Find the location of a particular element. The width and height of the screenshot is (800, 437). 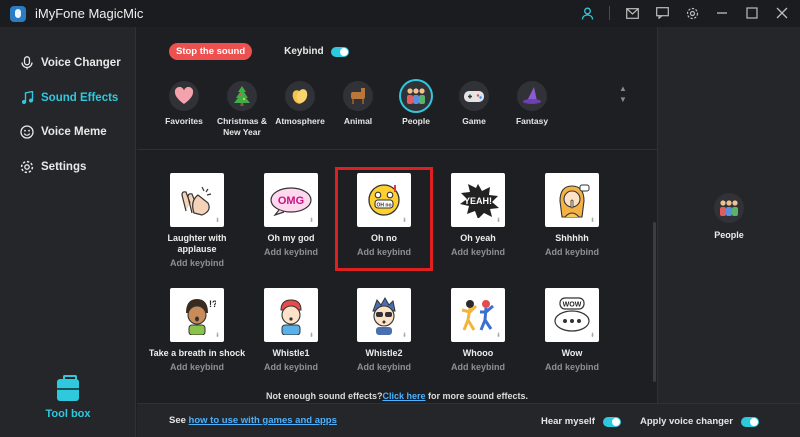

whistling-boy-icon is located at coordinates (291, 317).